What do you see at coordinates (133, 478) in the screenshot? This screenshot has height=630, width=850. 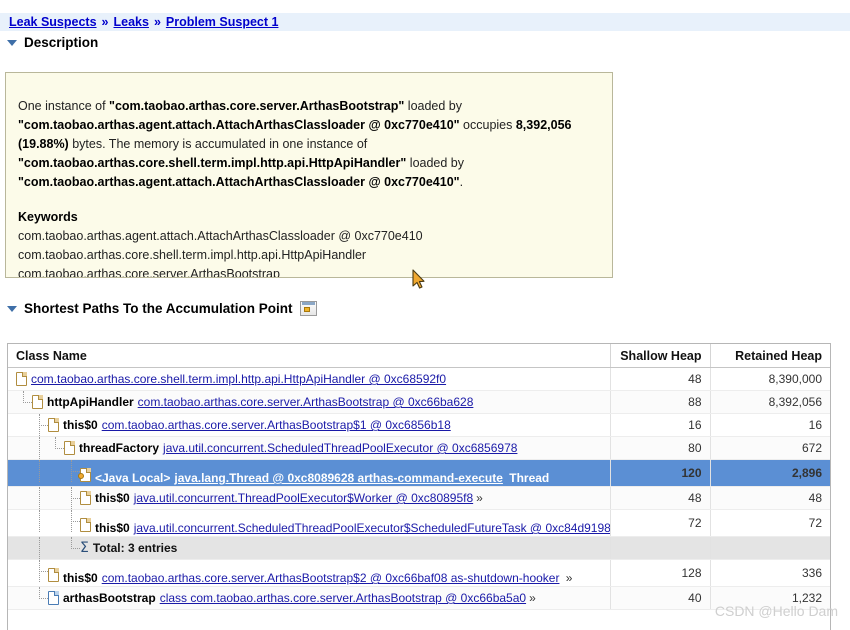 I see `object-field-name: <Java Local>` at bounding box center [133, 478].